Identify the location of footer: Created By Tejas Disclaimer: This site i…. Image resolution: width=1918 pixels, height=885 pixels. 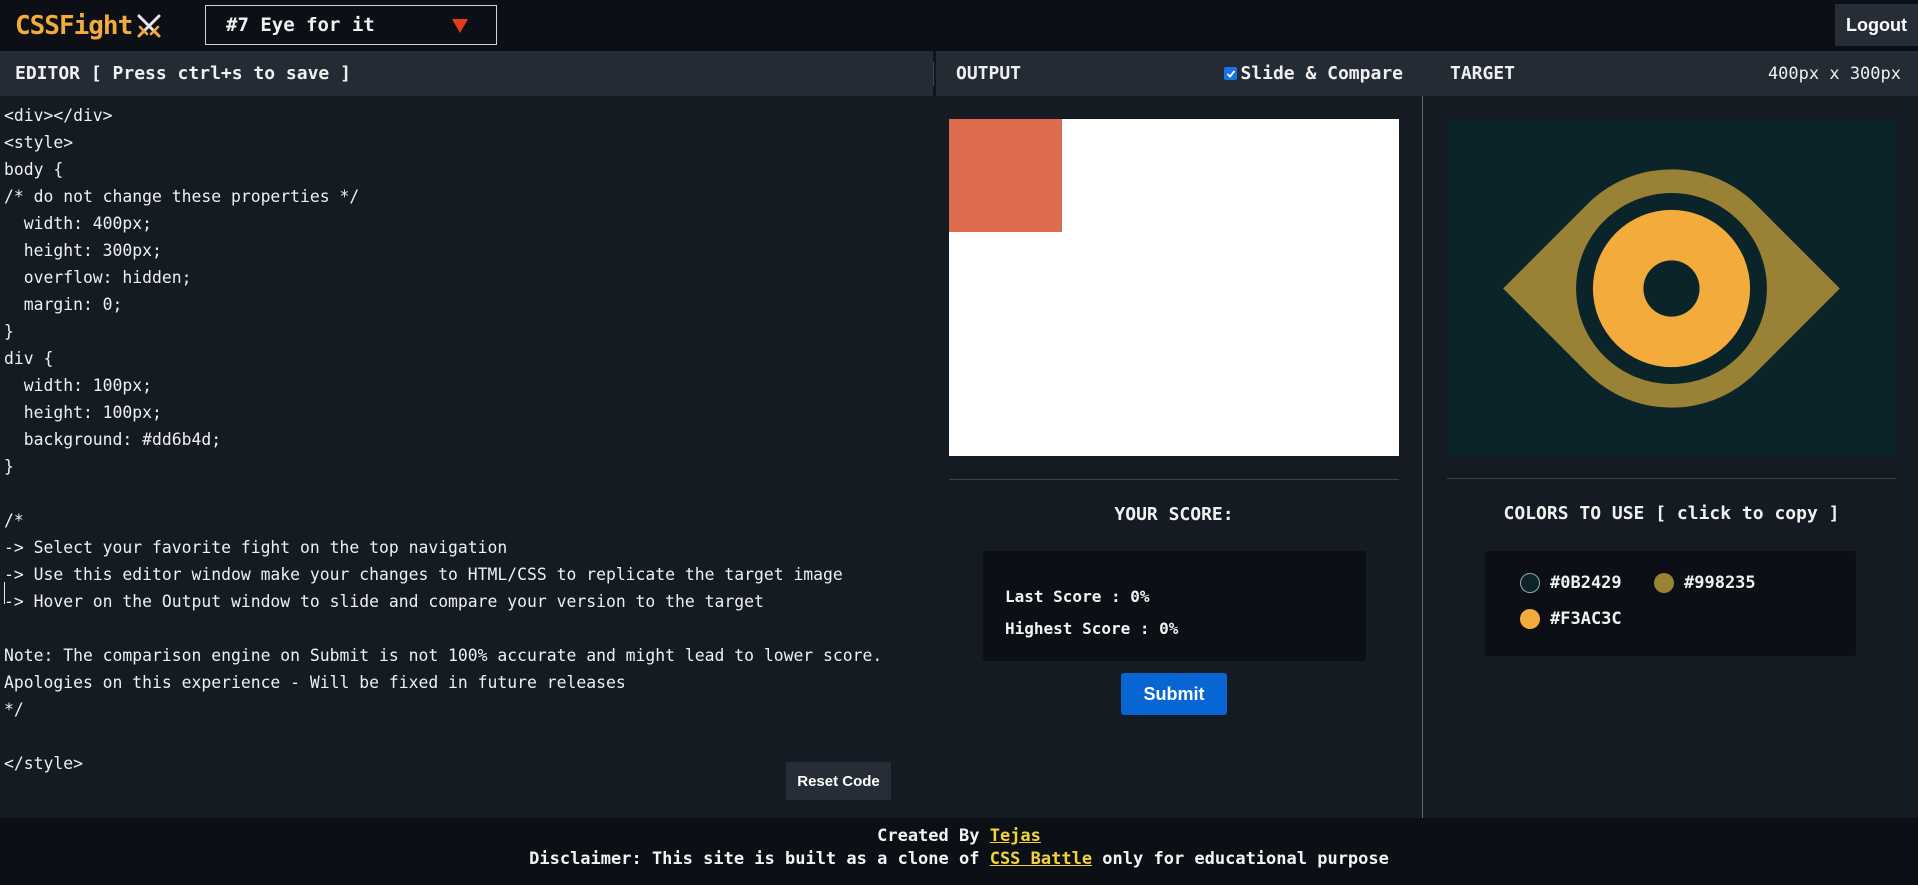
(959, 851).